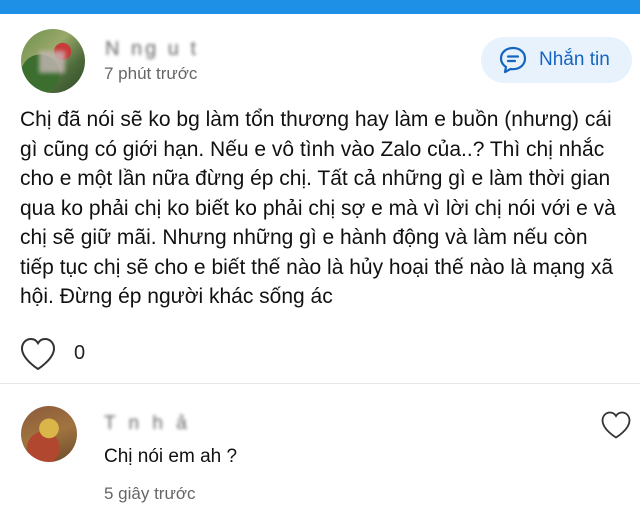 The height and width of the screenshot is (516, 640). I want to click on post-author-name: N ng u t, so click(152, 49).